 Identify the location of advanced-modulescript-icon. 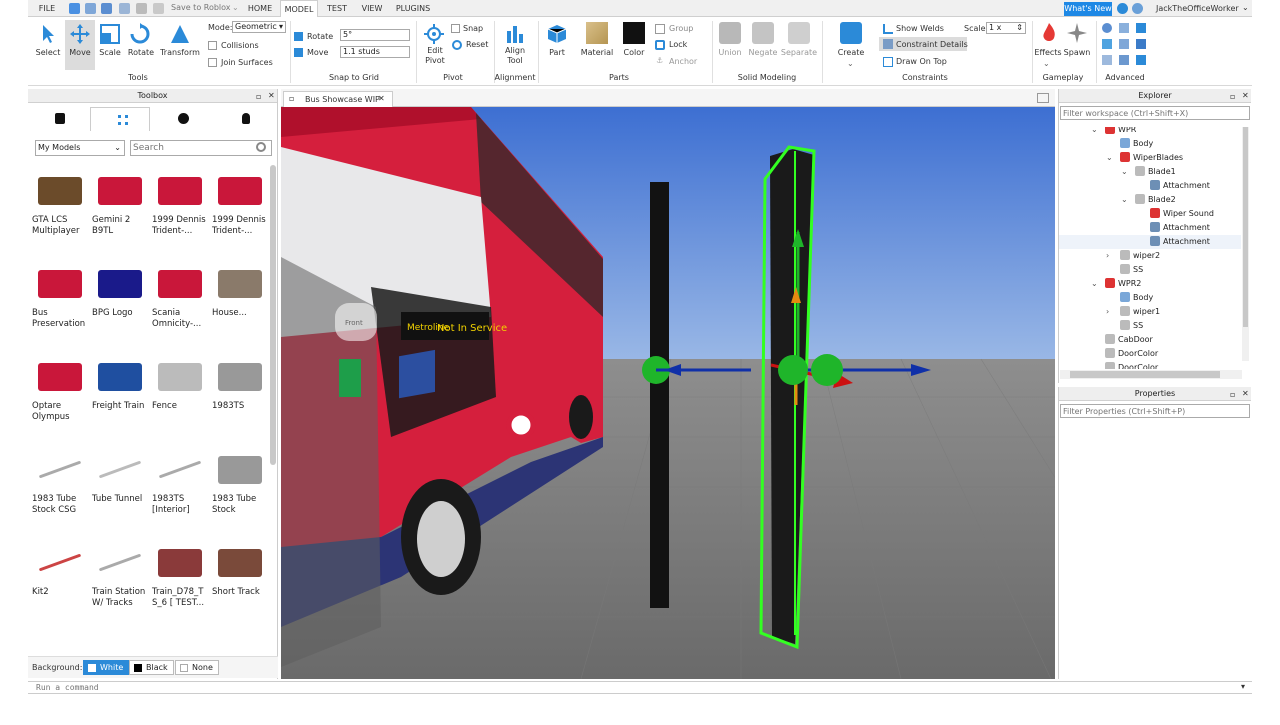
(1141, 28).